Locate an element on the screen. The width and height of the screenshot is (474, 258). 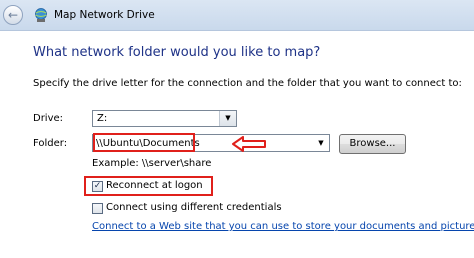
title-bar: ← Map Network Drive is located at coordinates (237, 15).